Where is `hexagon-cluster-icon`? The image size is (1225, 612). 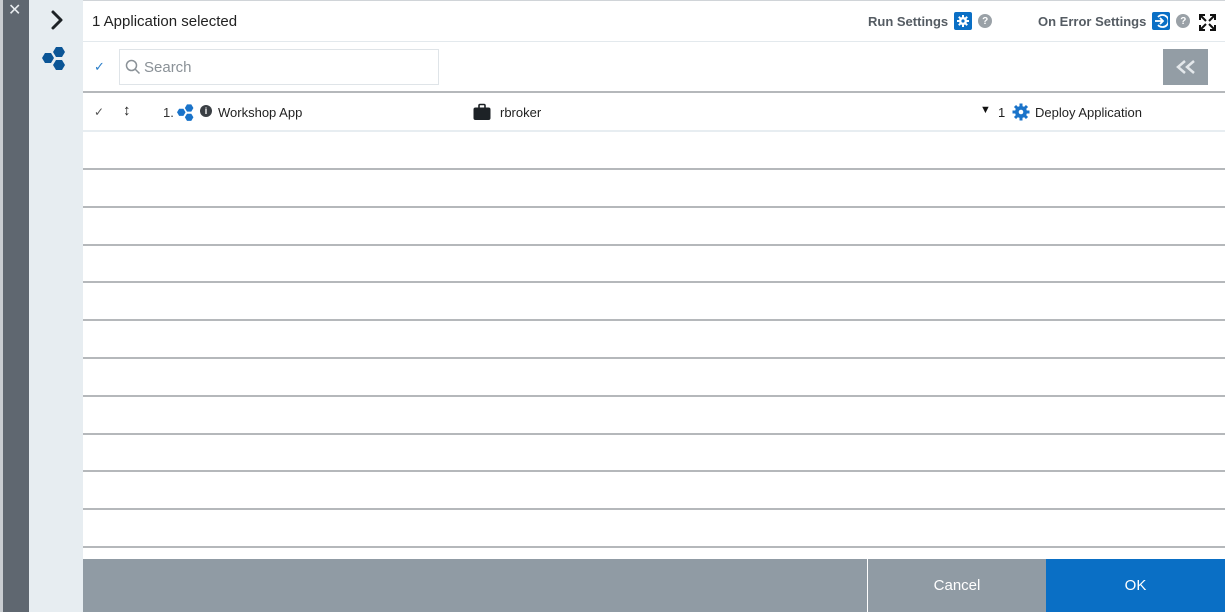
hexagon-cluster-icon is located at coordinates (53, 58).